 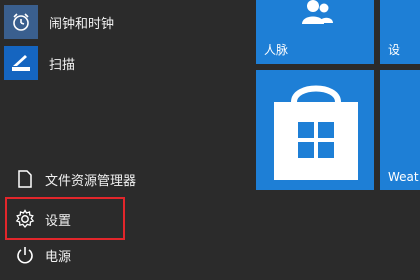 What do you see at coordinates (400, 32) in the screenshot?
I see `tile-settings-partial: 设` at bounding box center [400, 32].